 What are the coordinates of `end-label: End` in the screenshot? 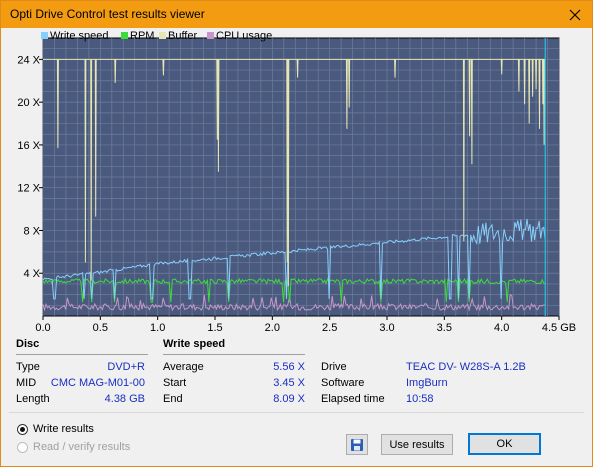 It's located at (173, 399).